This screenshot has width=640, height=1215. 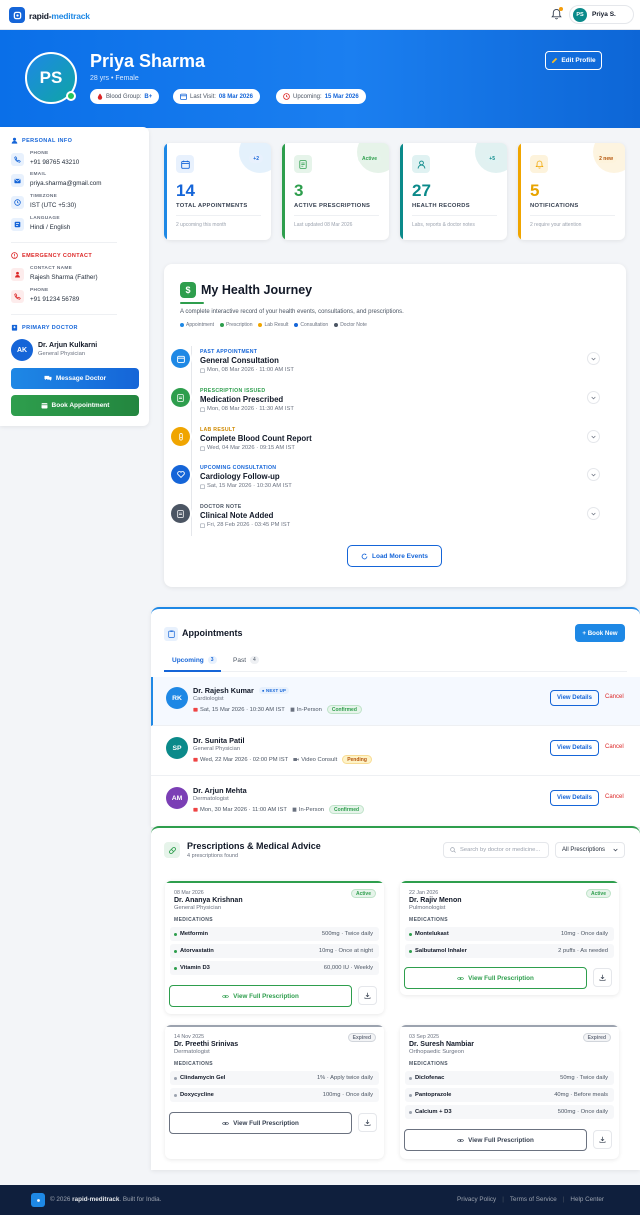 What do you see at coordinates (64, 277) in the screenshot?
I see `contact-value: Rajesh Sharma (Father)` at bounding box center [64, 277].